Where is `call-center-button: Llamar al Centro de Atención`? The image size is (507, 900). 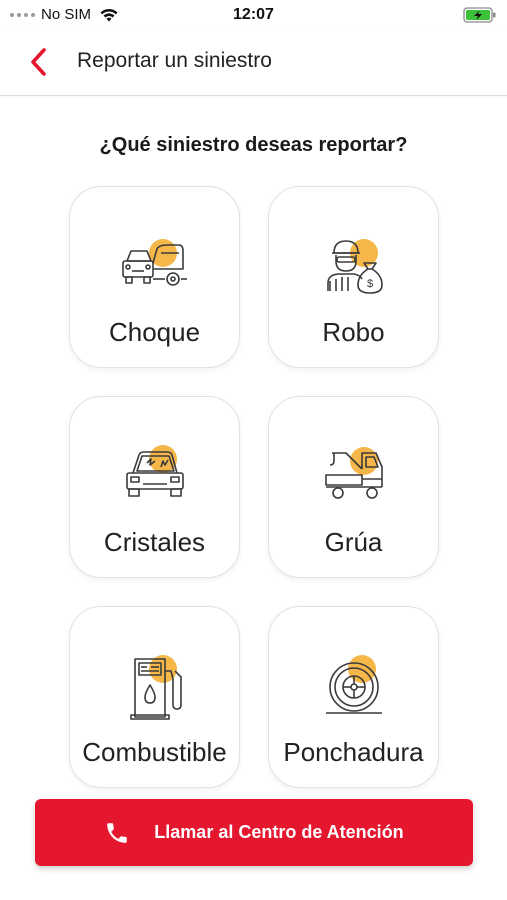 call-center-button: Llamar al Centro de Atención is located at coordinates (254, 832).